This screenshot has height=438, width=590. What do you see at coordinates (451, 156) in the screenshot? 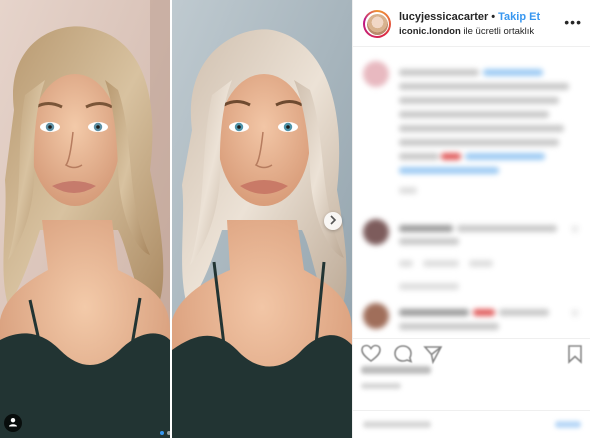
I see `caption-emoji` at bounding box center [451, 156].